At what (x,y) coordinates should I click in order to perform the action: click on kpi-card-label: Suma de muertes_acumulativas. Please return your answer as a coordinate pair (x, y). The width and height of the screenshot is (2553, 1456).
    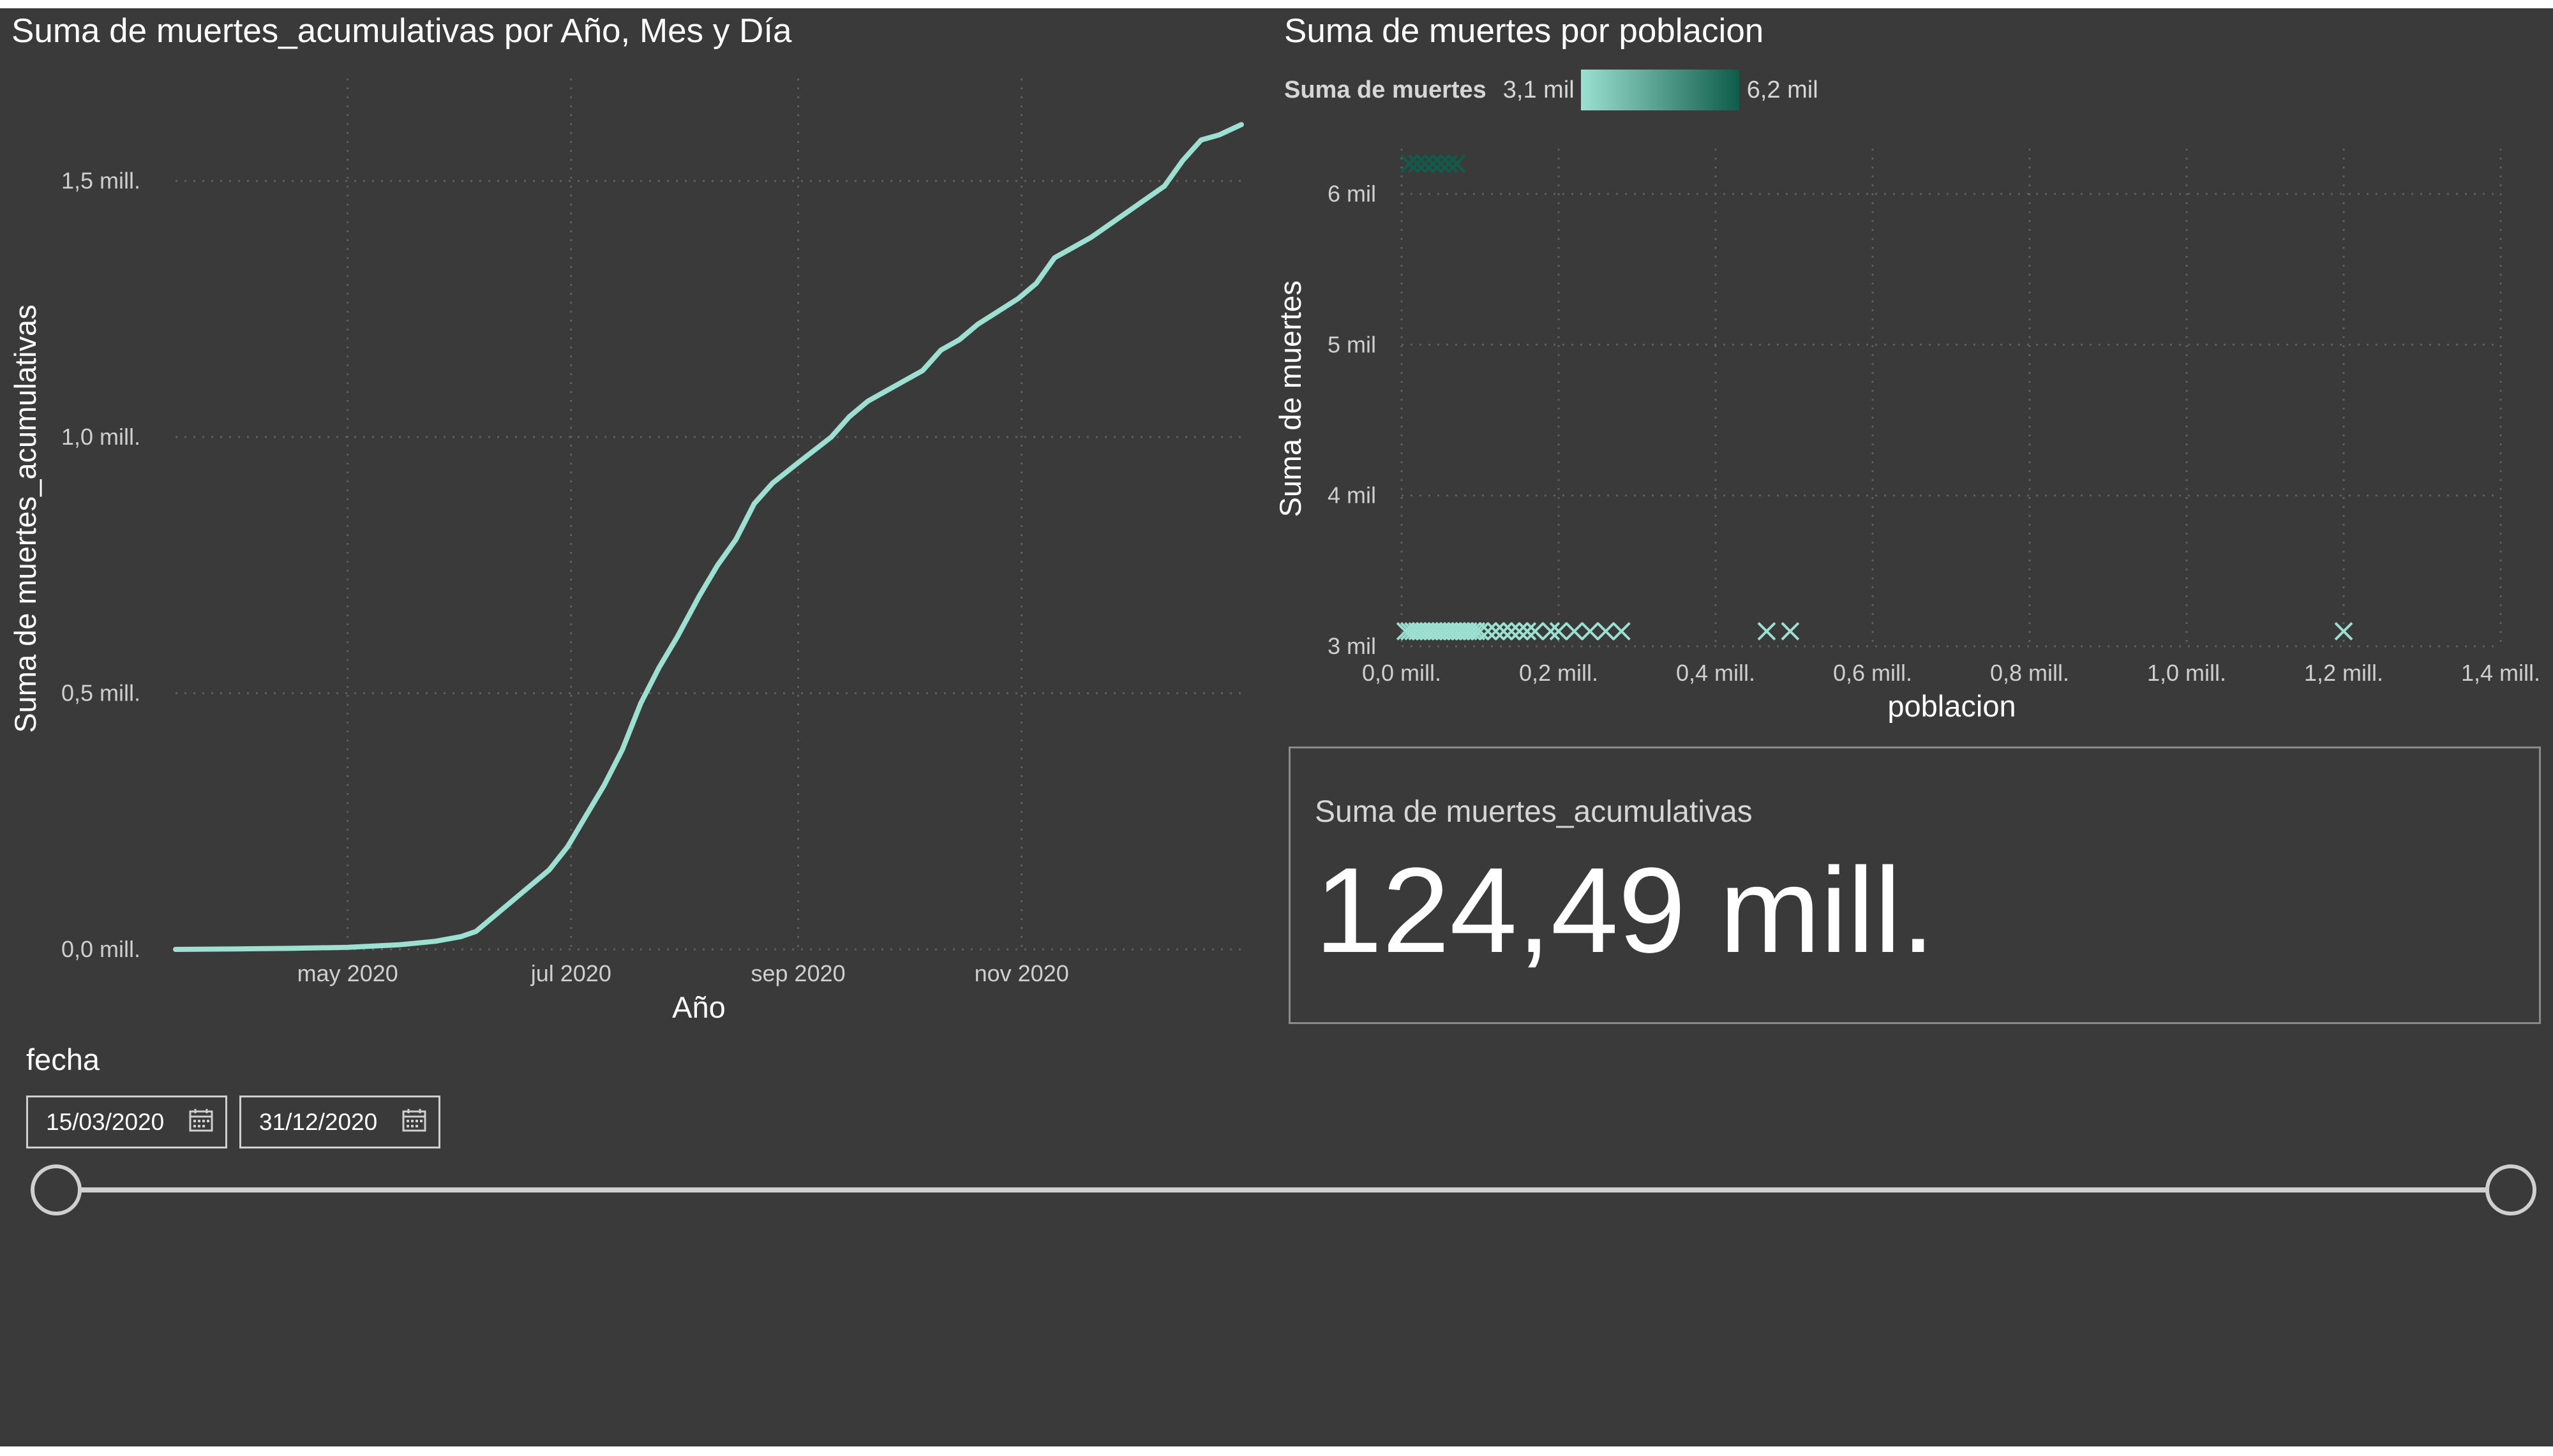
    Looking at the image, I should click on (1534, 812).